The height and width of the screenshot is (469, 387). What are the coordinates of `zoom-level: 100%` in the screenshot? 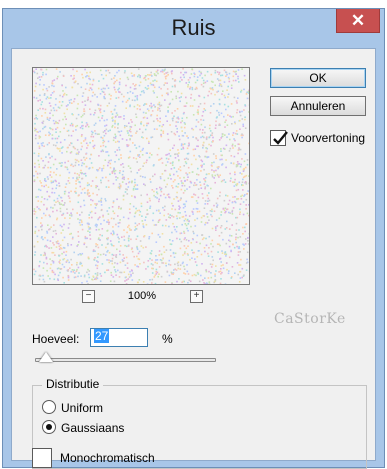 It's located at (142, 296).